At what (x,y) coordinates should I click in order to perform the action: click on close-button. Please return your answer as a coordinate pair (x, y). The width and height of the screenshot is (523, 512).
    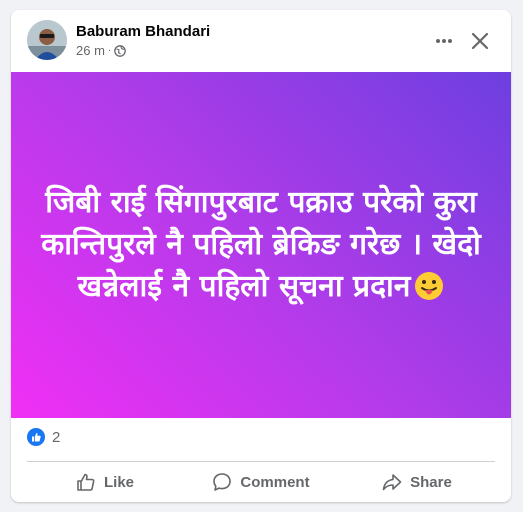
    Looking at the image, I should click on (480, 41).